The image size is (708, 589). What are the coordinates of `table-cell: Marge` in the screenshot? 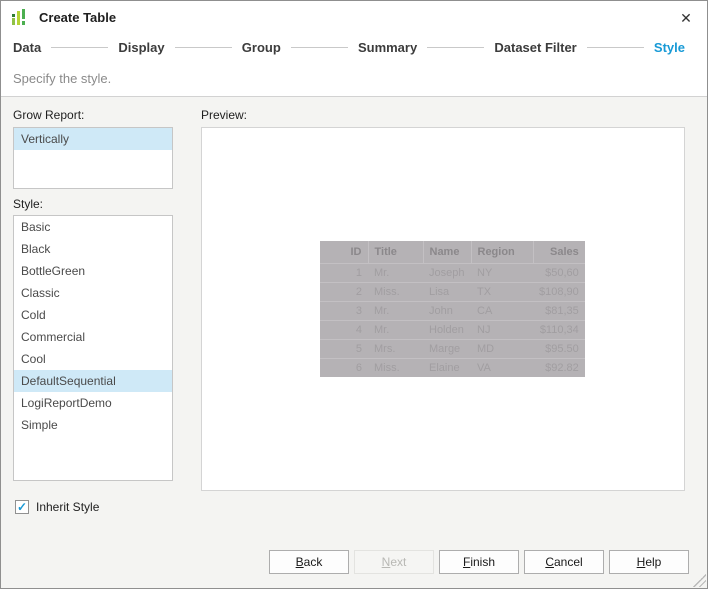 It's located at (447, 349).